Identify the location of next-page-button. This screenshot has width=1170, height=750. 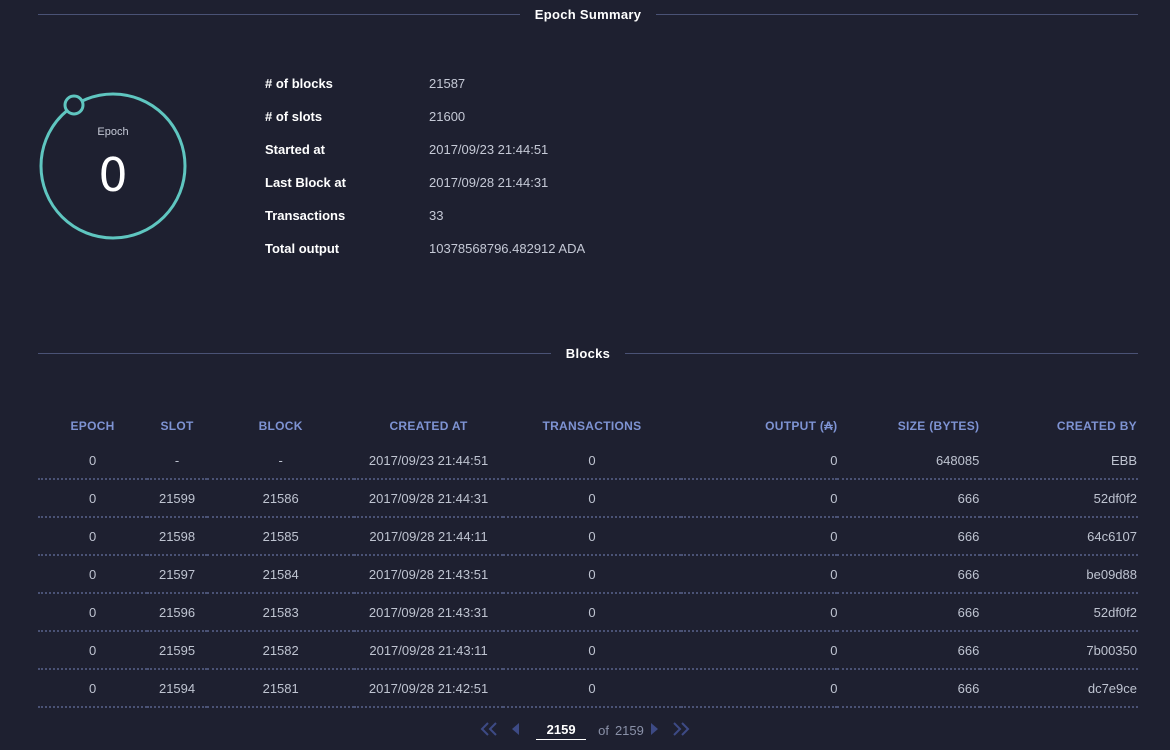
(655, 730).